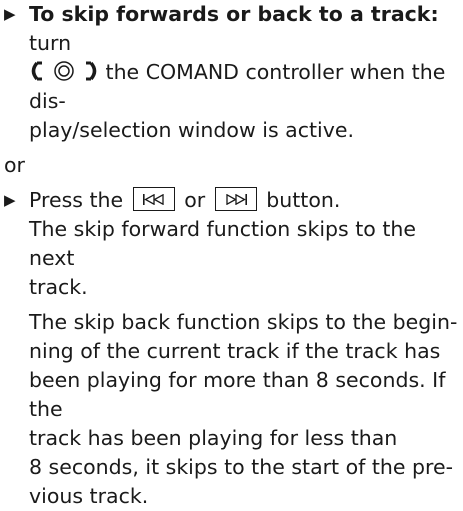  What do you see at coordinates (50, 43) in the screenshot?
I see `step1-text: turn` at bounding box center [50, 43].